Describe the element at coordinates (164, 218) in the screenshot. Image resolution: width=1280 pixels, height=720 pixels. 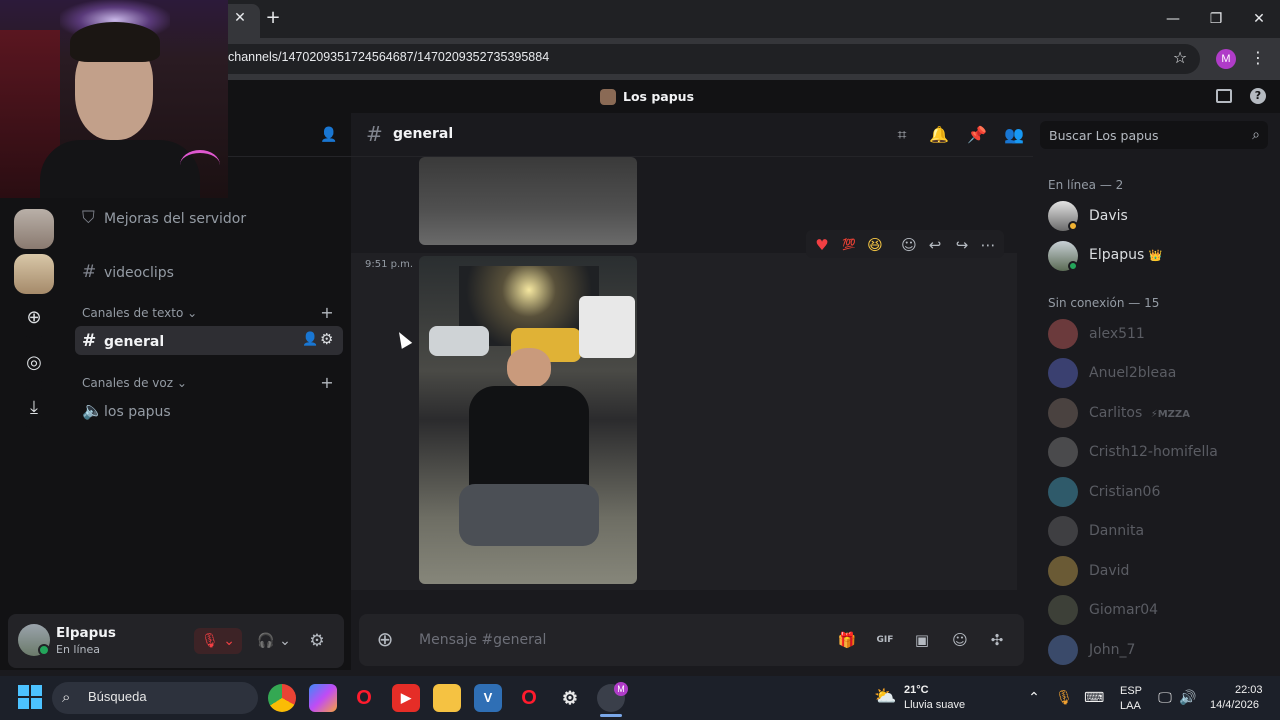
I see `server-boost-item: ⛉ Mejoras del servidor` at that location.